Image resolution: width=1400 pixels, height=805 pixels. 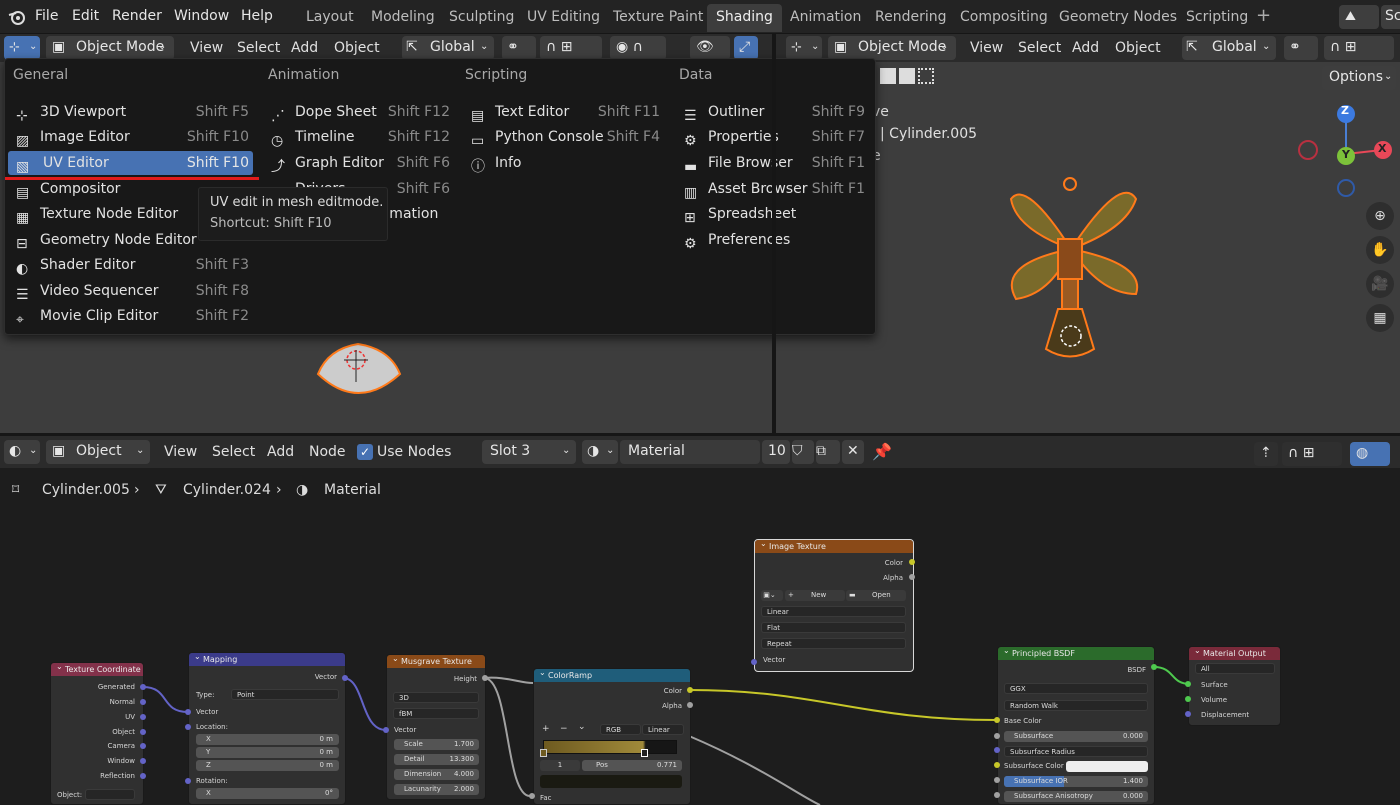 I want to click on right-pivot-button: ⚭, so click(x=1301, y=48).